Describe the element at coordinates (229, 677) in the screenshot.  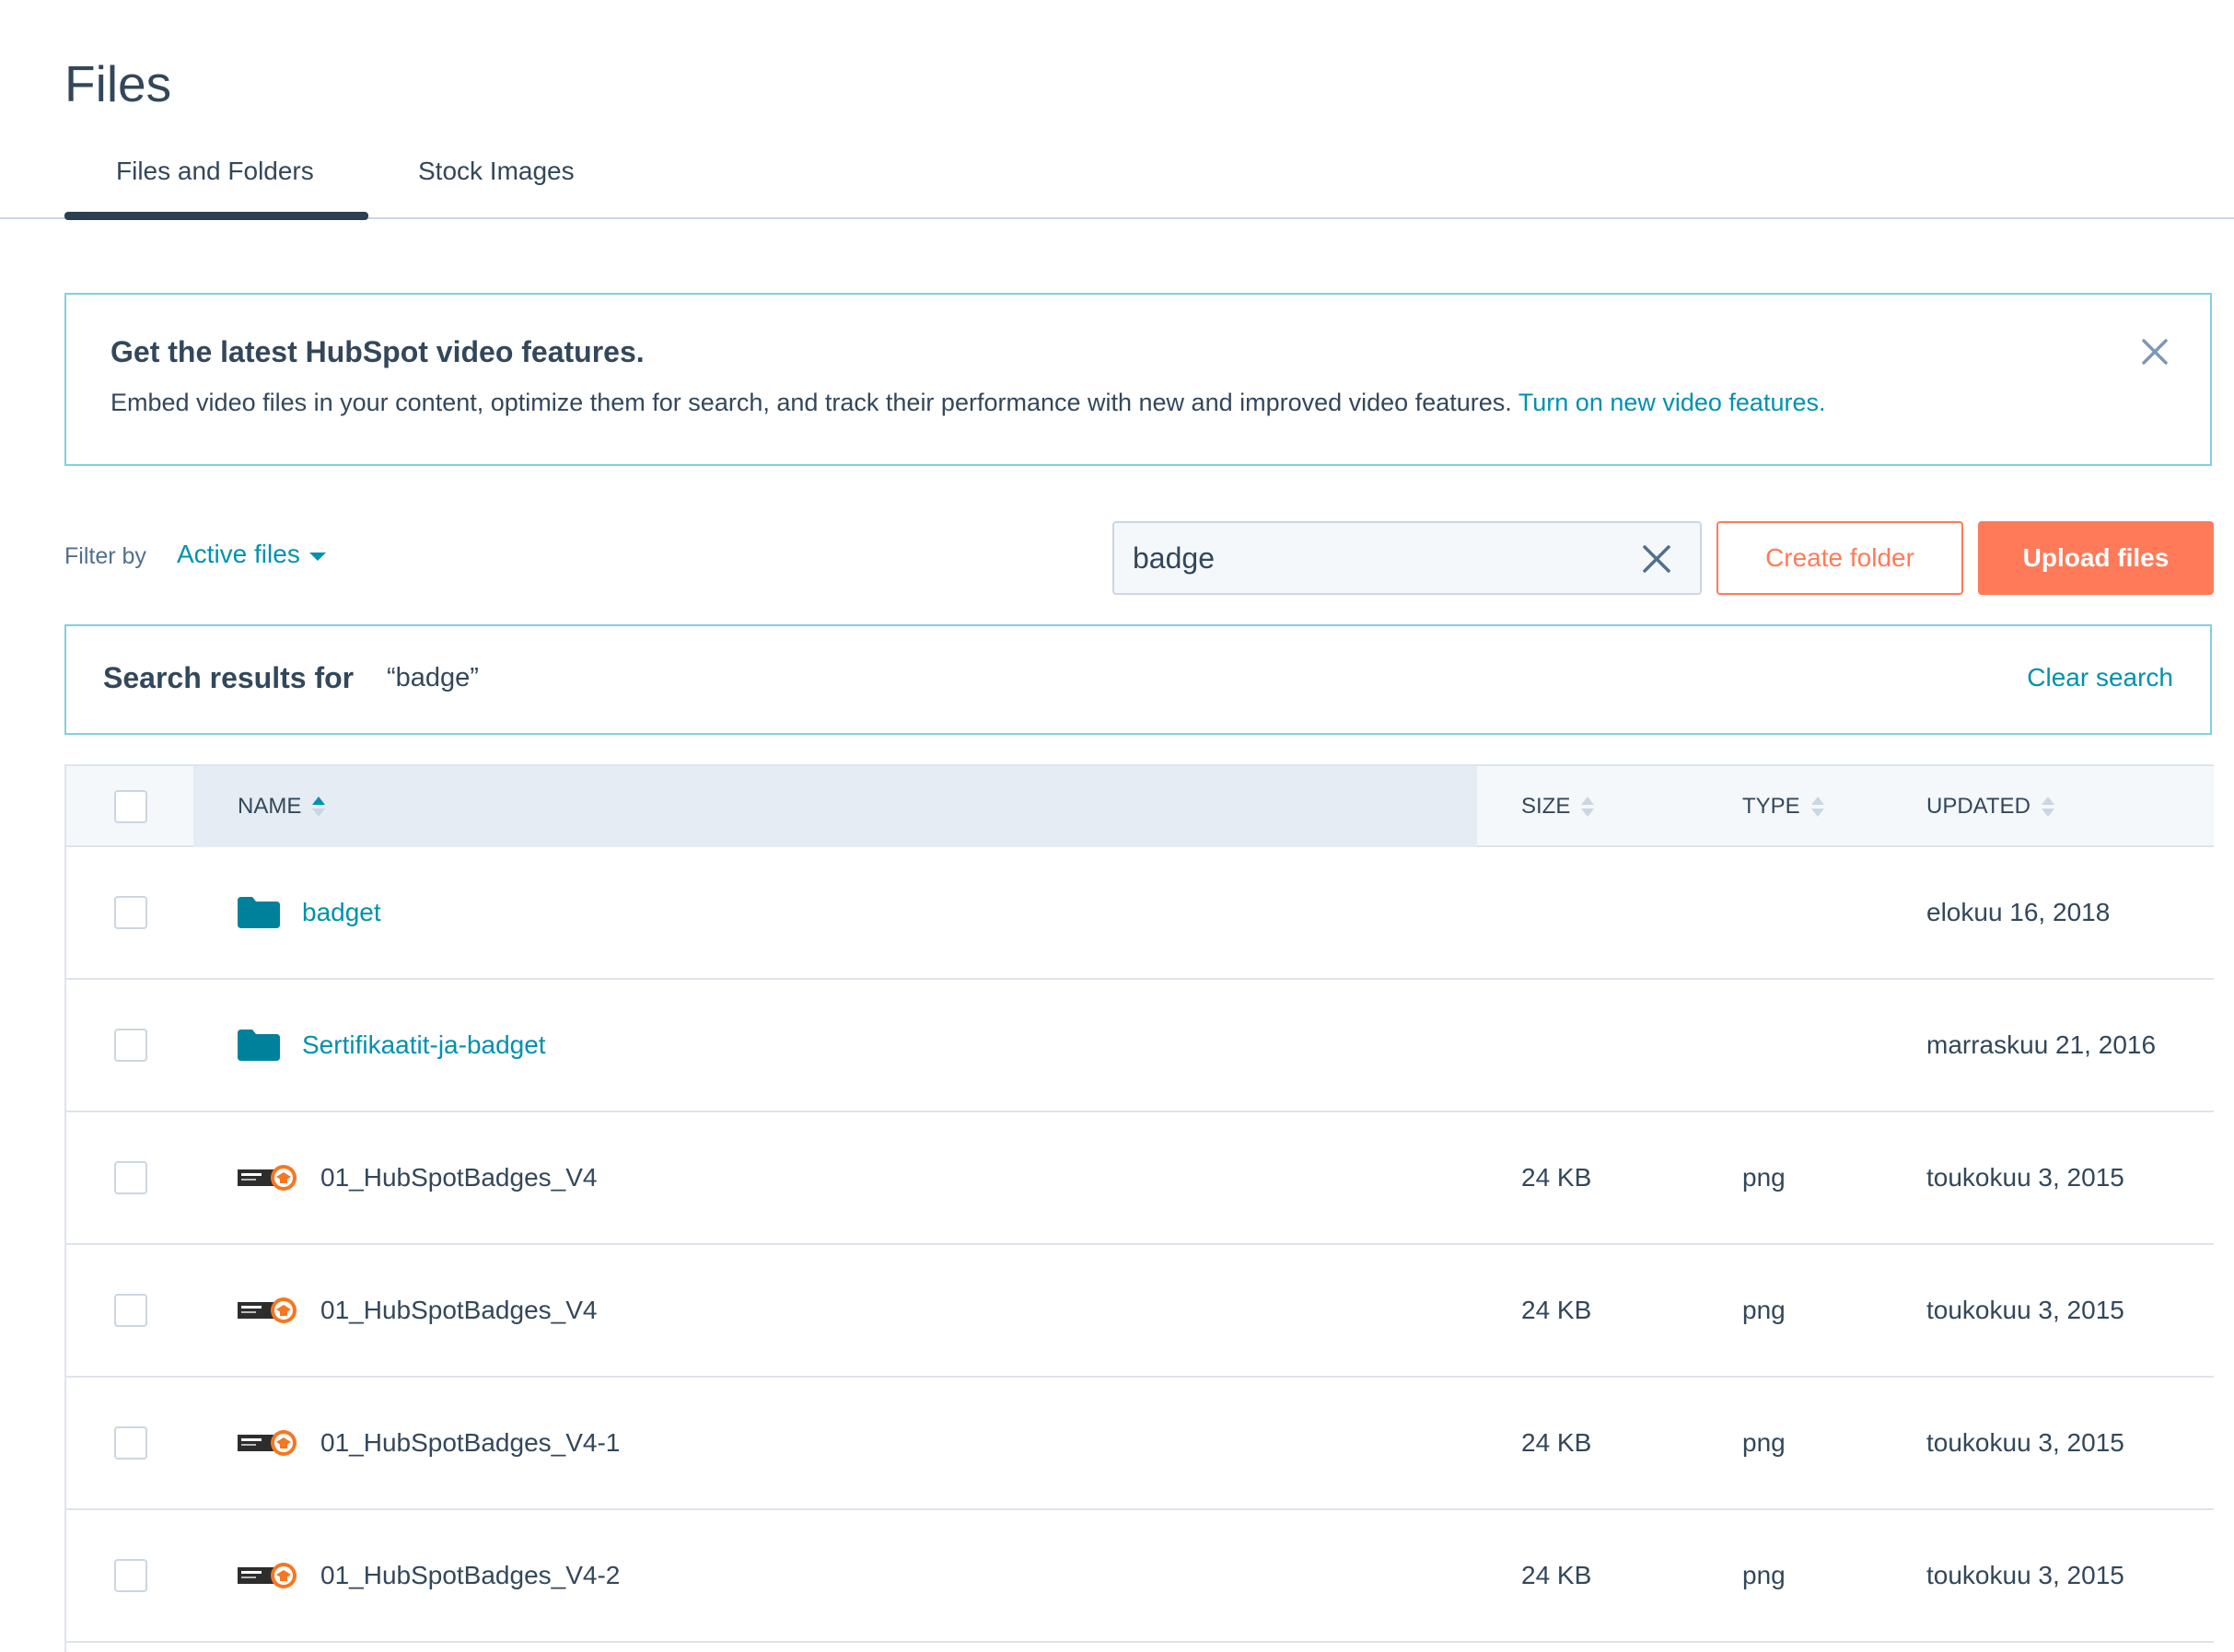
I see `search-results-label: Search results for` at that location.